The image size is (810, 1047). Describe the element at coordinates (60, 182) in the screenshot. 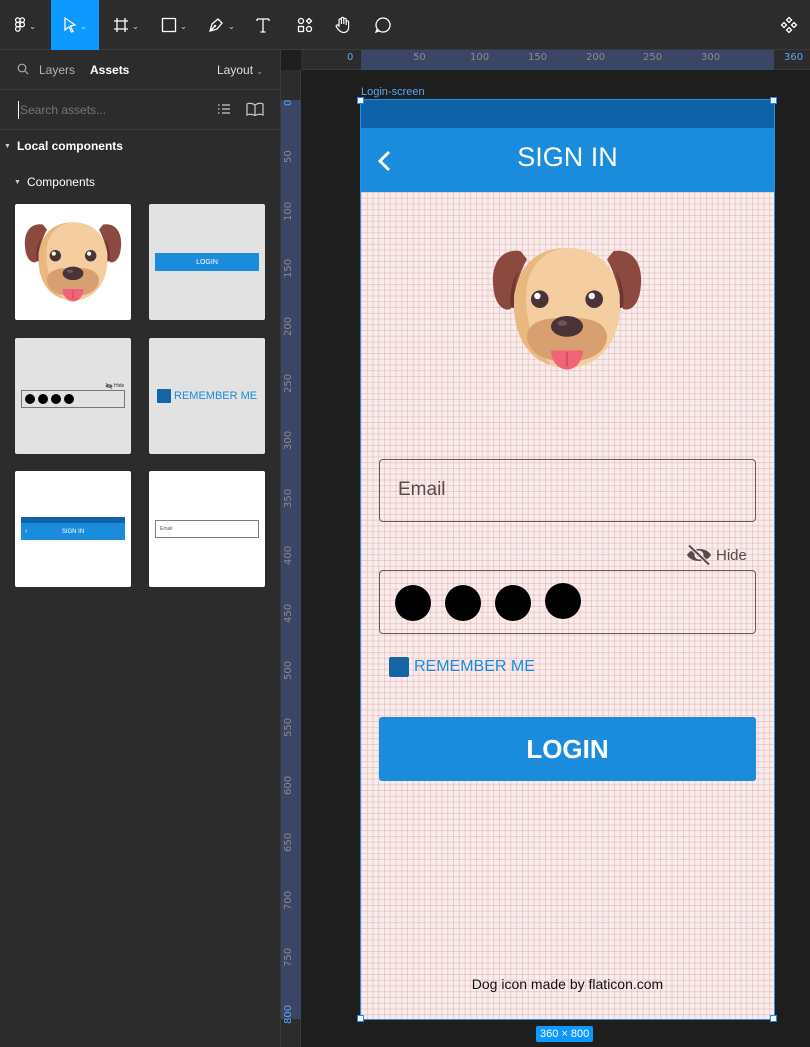

I see `components-group-label: Components` at that location.